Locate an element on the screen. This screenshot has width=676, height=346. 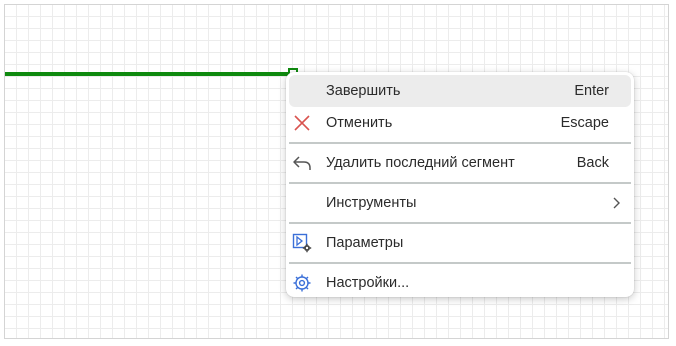
menu-item-label: Удалить последний сегмент is located at coordinates (420, 163).